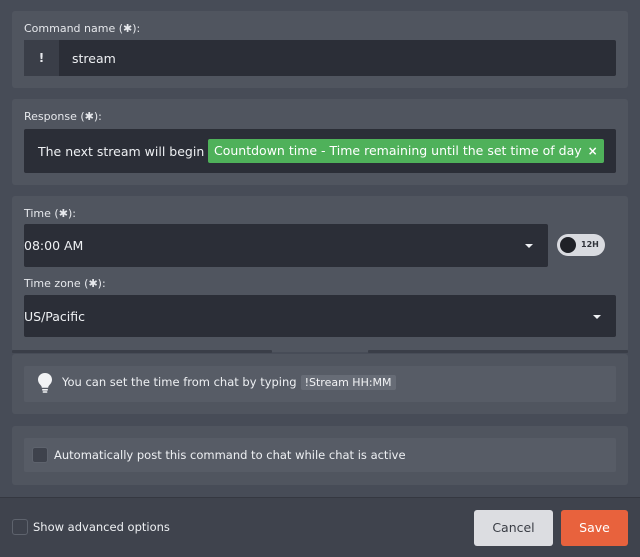 This screenshot has height=557, width=640. I want to click on timezone-value: US/Pacific, so click(55, 316).